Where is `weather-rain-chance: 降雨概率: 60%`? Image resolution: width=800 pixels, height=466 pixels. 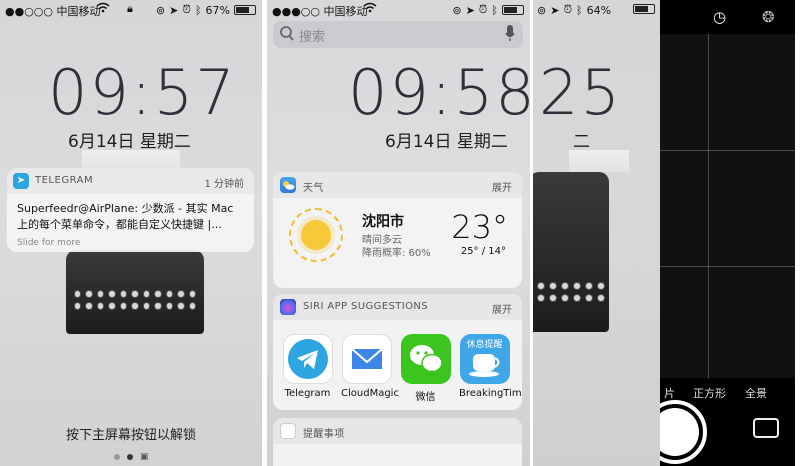
weather-rain-chance: 降雨概率: 60% is located at coordinates (396, 253).